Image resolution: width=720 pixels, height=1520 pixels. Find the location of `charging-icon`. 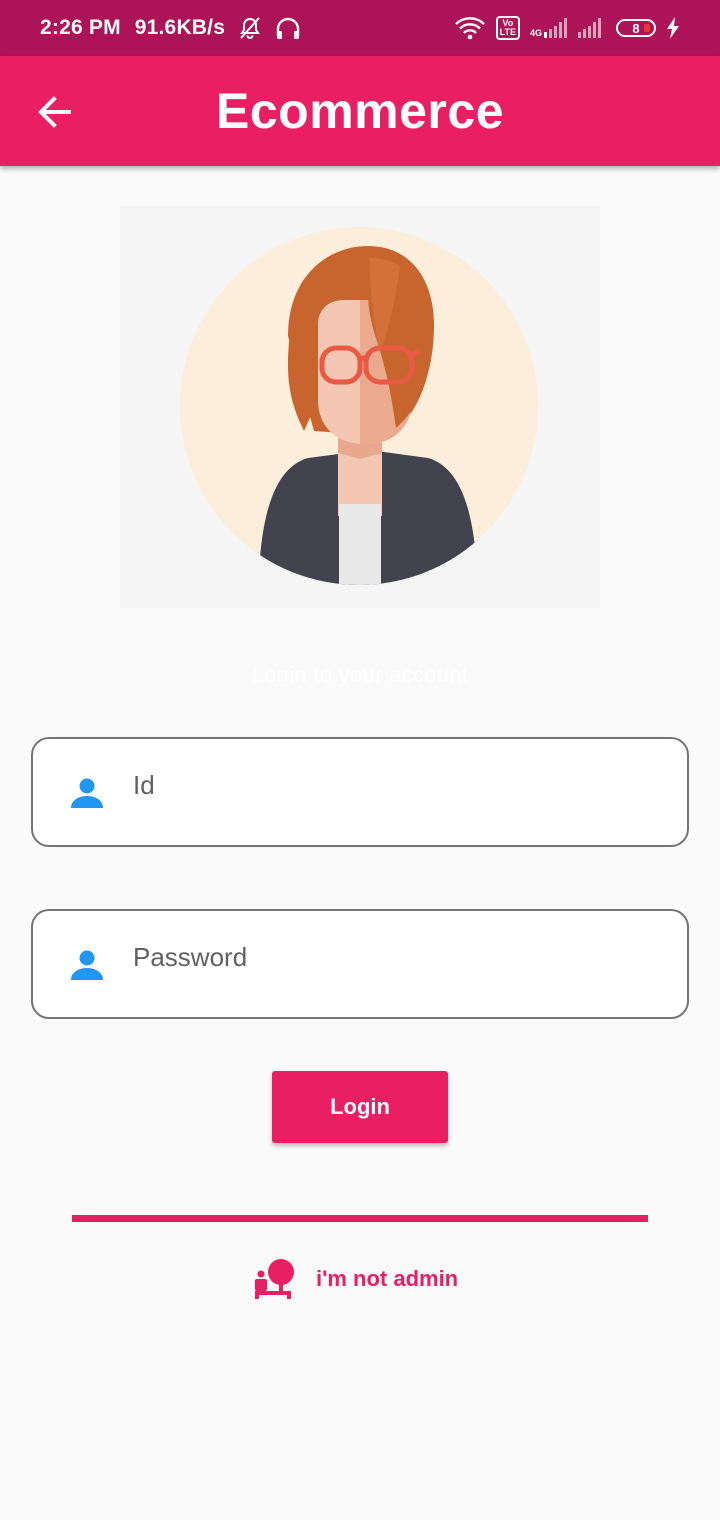

charging-icon is located at coordinates (673, 28).